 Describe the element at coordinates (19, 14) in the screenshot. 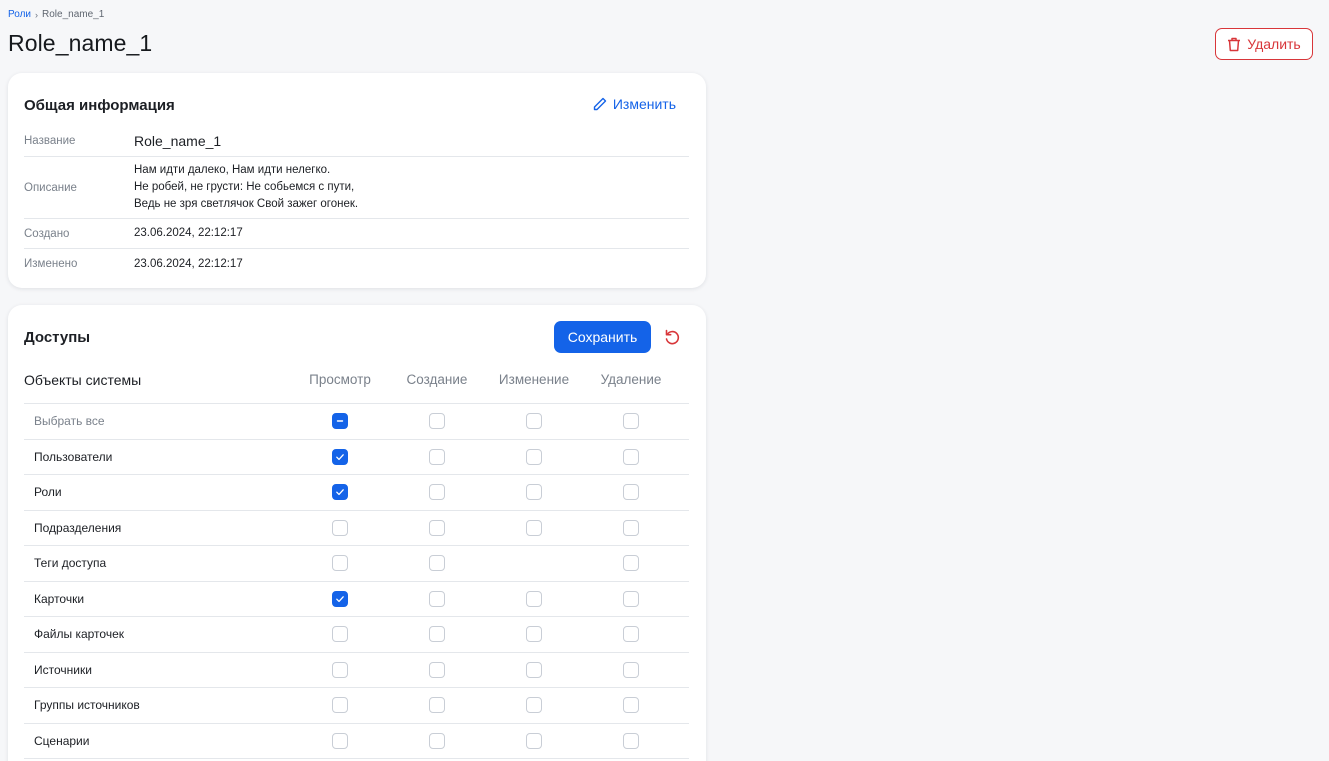

I see `breadcrumb-link-roles: Роли` at that location.